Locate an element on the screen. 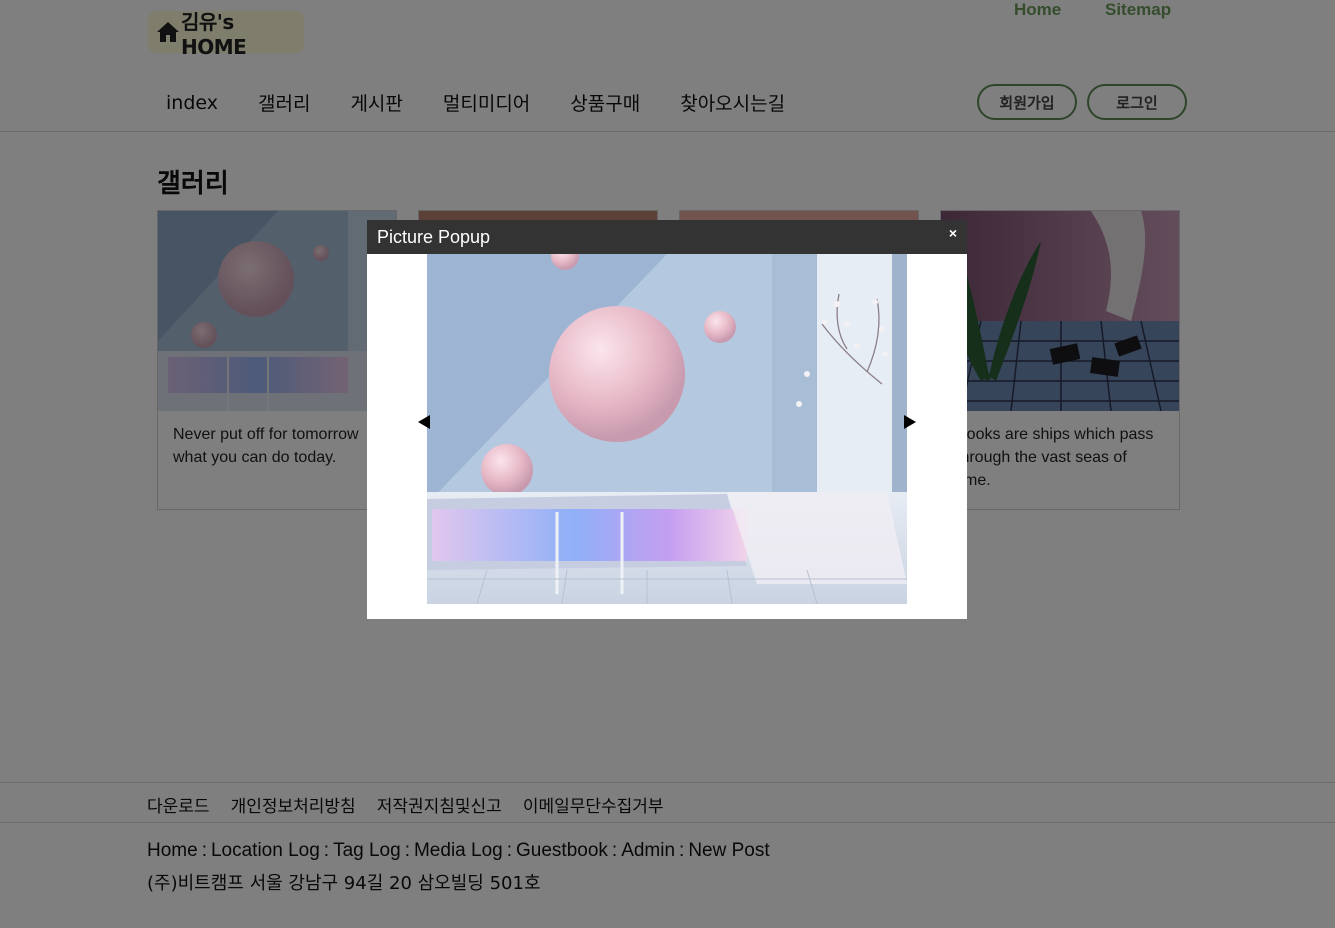 This screenshot has width=1335, height=928. popup-image is located at coordinates (667, 429).